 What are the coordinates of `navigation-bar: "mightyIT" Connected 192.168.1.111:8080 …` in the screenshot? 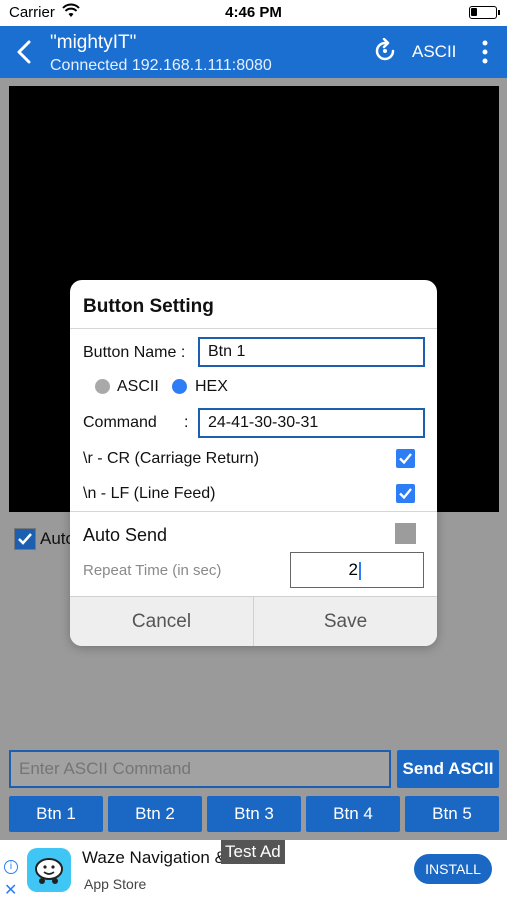 It's located at (253, 52).